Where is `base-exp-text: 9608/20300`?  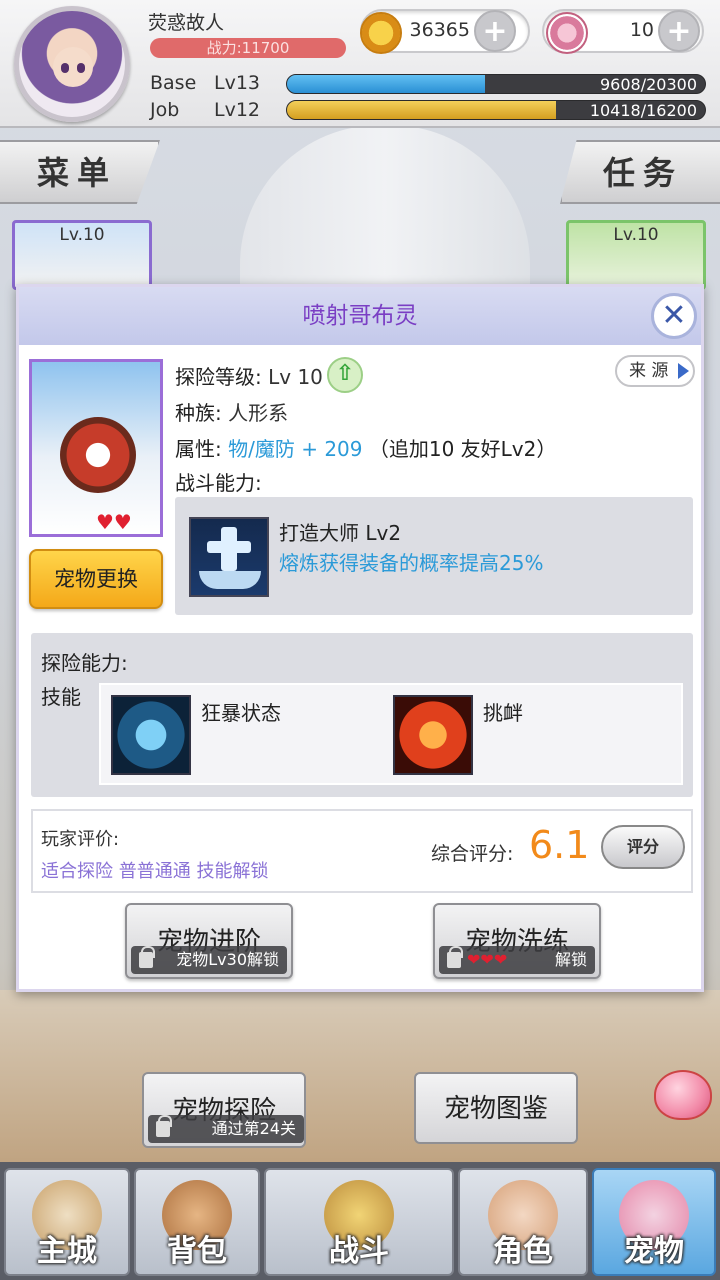 base-exp-text: 9608/20300 is located at coordinates (648, 84).